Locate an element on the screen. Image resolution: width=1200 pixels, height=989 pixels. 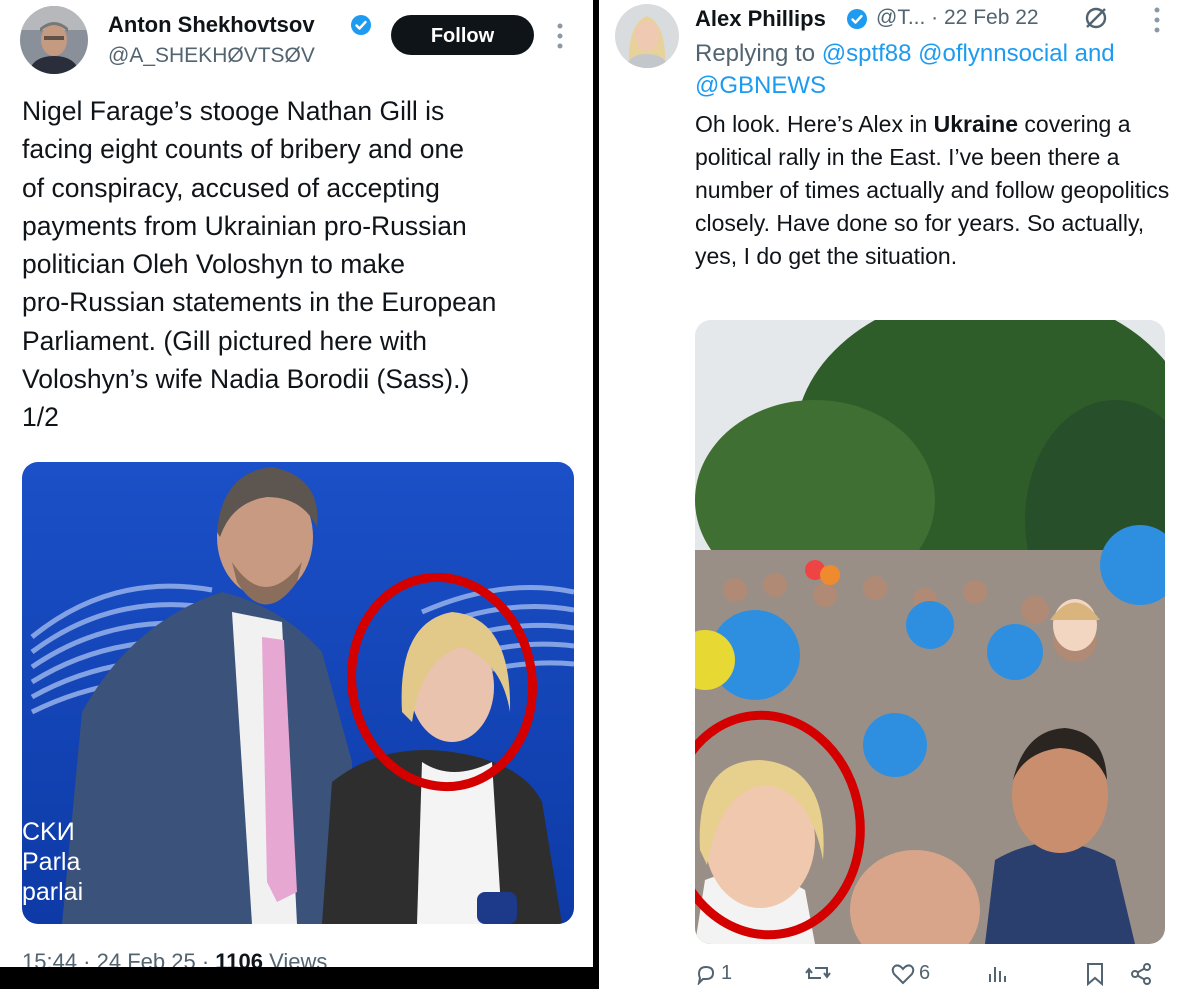
retweet-icon is located at coordinates (818, 973).